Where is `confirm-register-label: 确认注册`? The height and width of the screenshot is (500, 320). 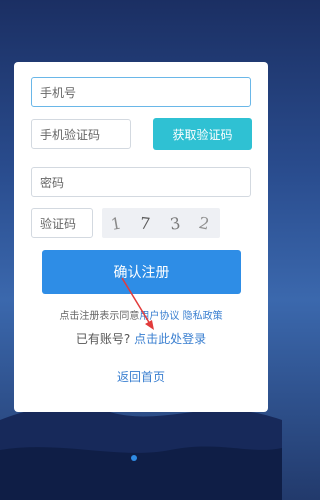
confirm-register-label: 确认注册 is located at coordinates (141, 273).